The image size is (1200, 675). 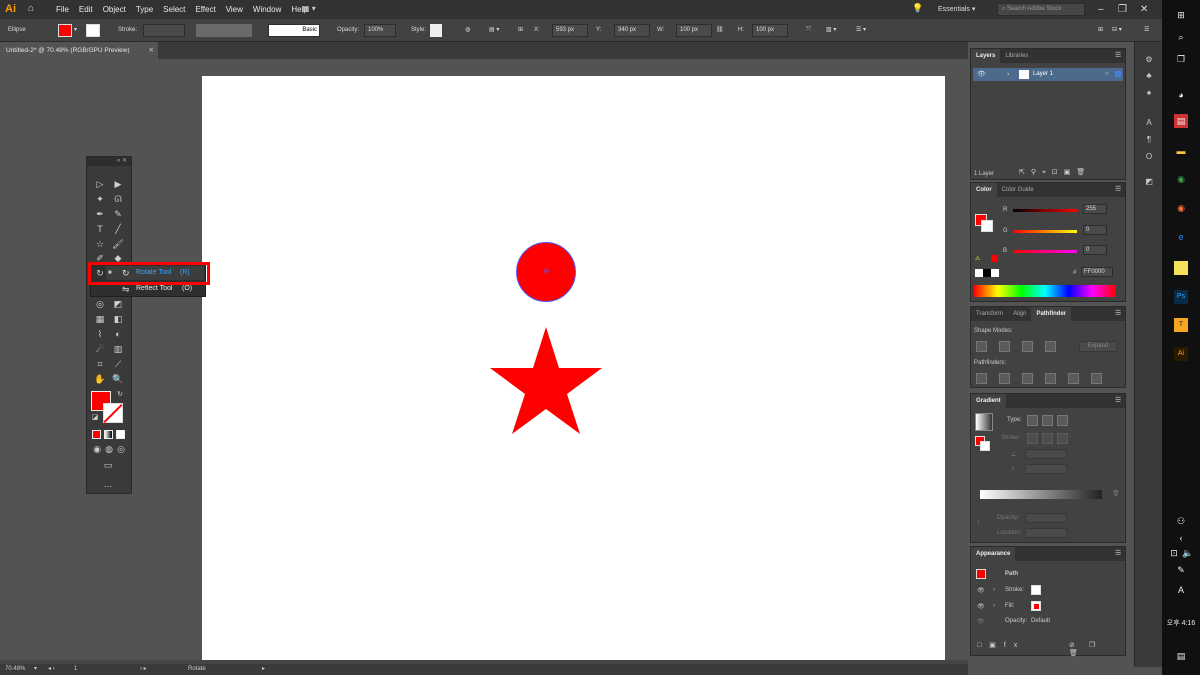 What do you see at coordinates (93, 30) in the screenshot?
I see `stroke-swatch` at bounding box center [93, 30].